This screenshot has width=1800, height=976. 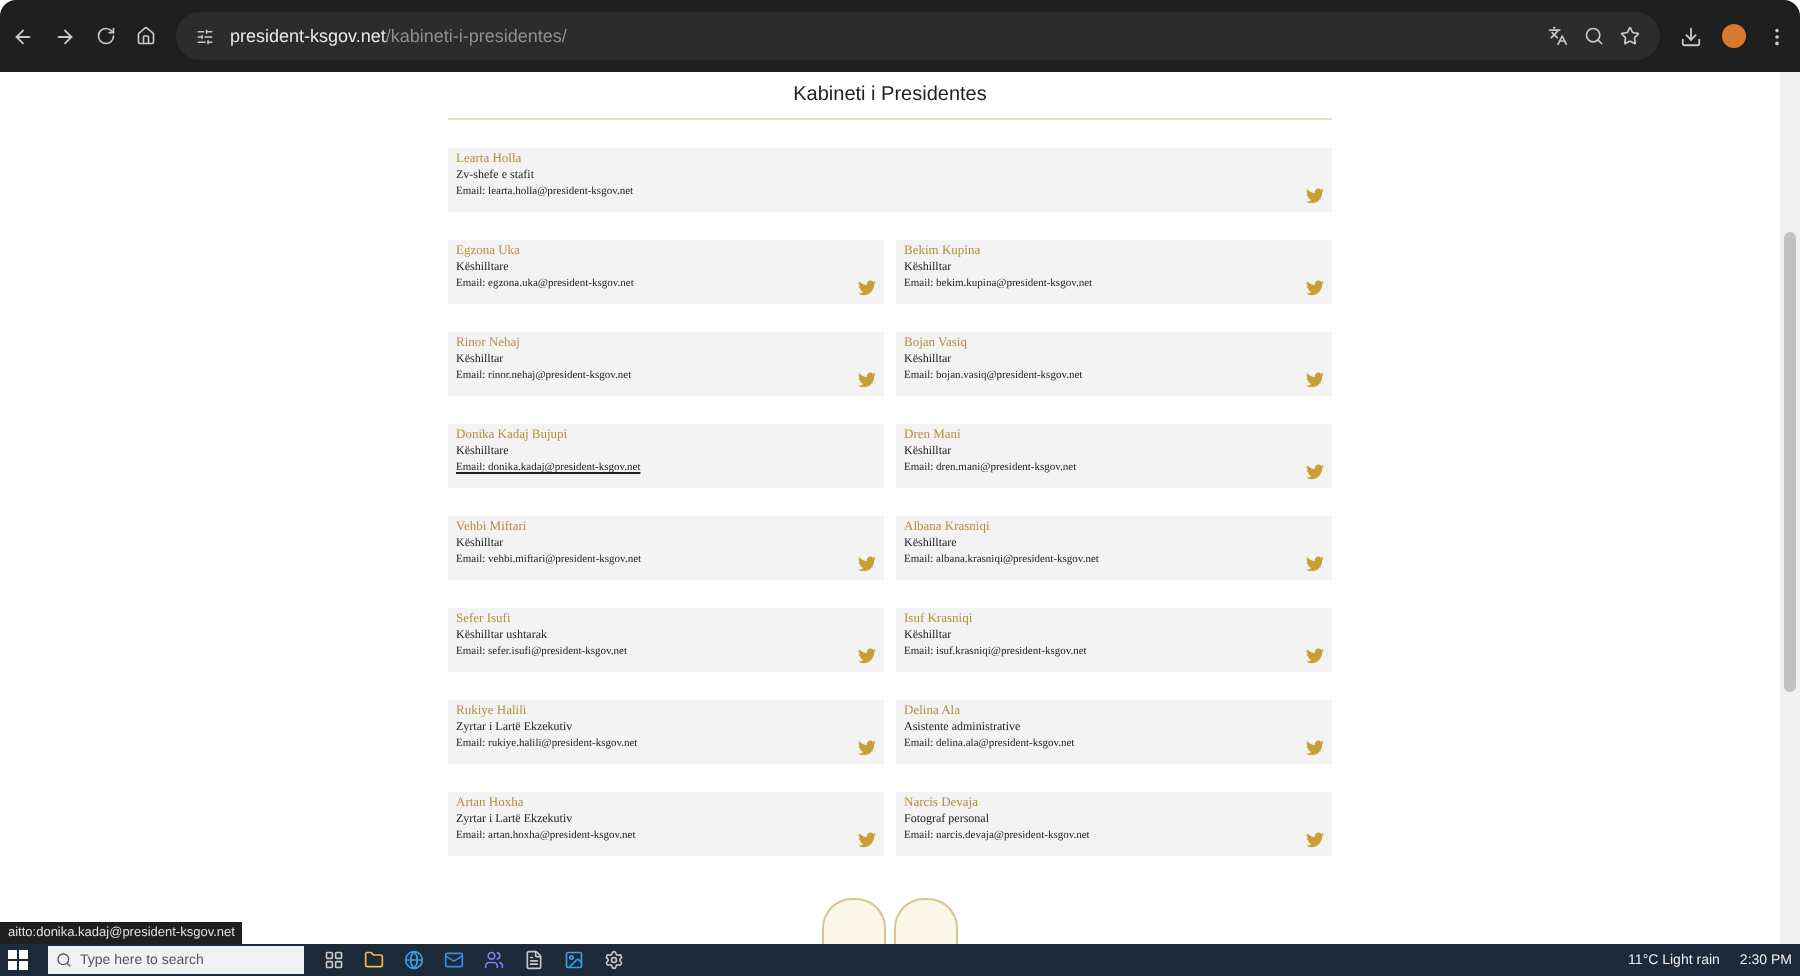 What do you see at coordinates (23, 36) in the screenshot?
I see `back-icon` at bounding box center [23, 36].